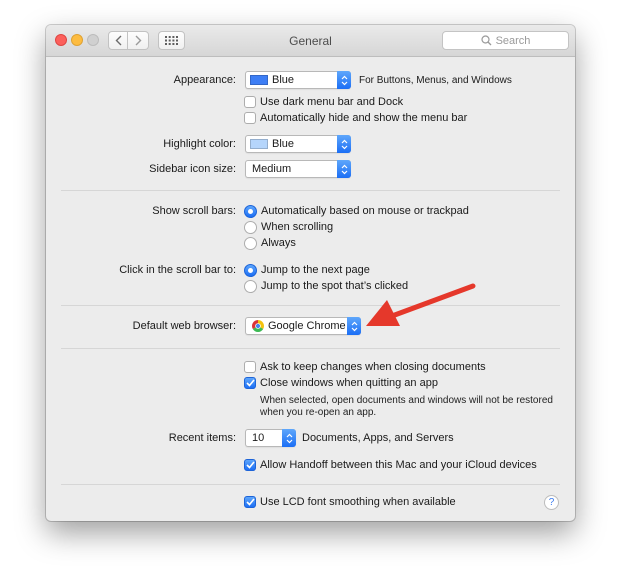 The image size is (620, 587). What do you see at coordinates (272, 169) in the screenshot?
I see `sidebar-icon-size-value: Medium` at bounding box center [272, 169].